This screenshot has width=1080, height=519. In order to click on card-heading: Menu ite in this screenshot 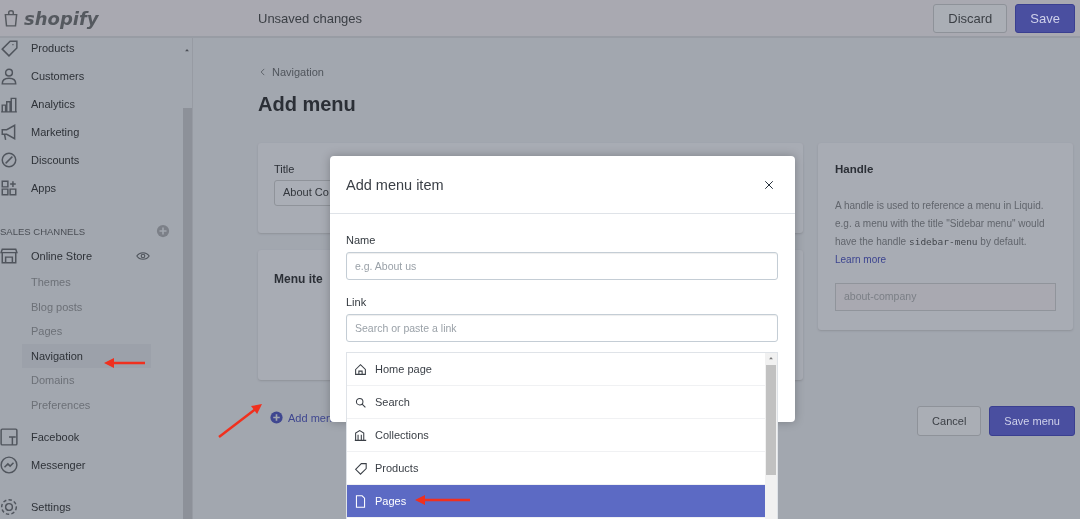, I will do `click(298, 279)`.